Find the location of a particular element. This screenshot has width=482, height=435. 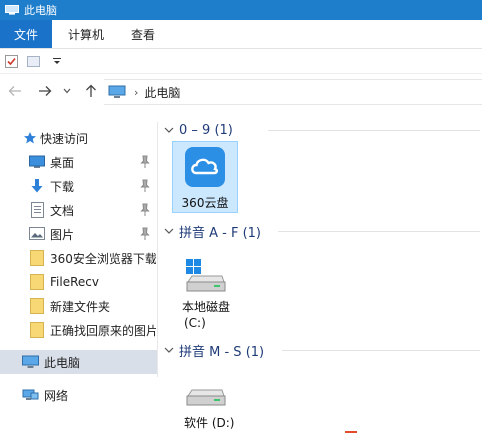

customize-toolbar-button is located at coordinates (57, 61).